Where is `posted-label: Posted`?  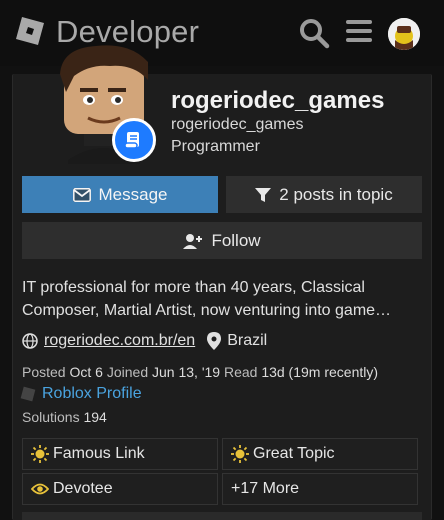 posted-label: Posted is located at coordinates (44, 372).